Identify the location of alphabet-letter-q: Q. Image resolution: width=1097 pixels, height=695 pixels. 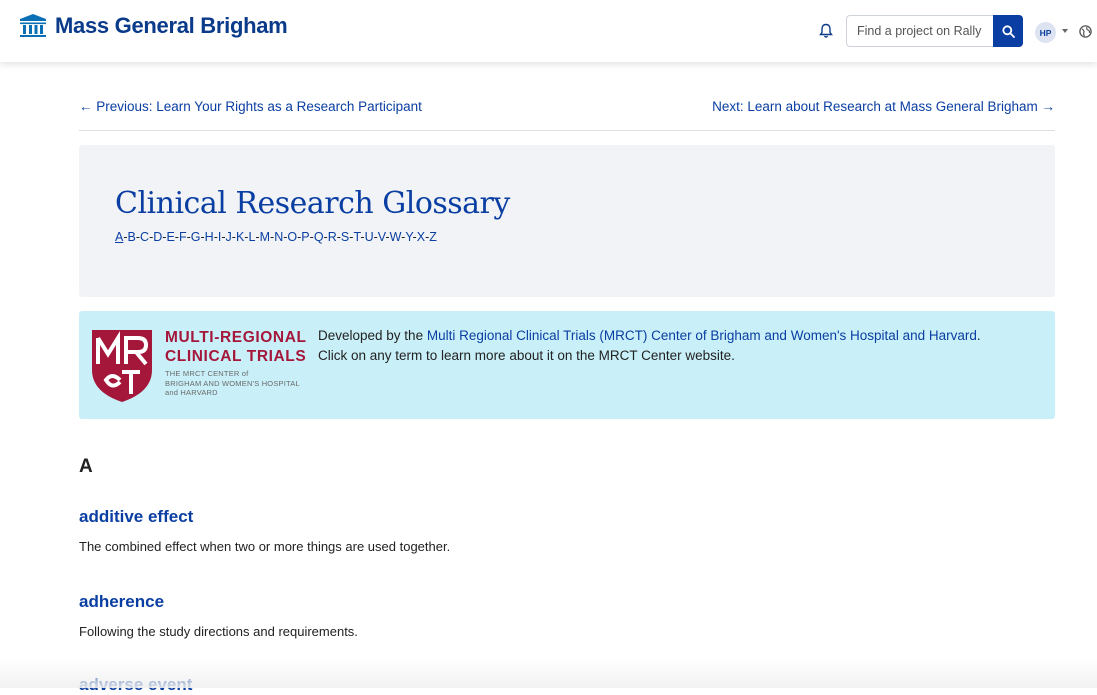
(319, 237).